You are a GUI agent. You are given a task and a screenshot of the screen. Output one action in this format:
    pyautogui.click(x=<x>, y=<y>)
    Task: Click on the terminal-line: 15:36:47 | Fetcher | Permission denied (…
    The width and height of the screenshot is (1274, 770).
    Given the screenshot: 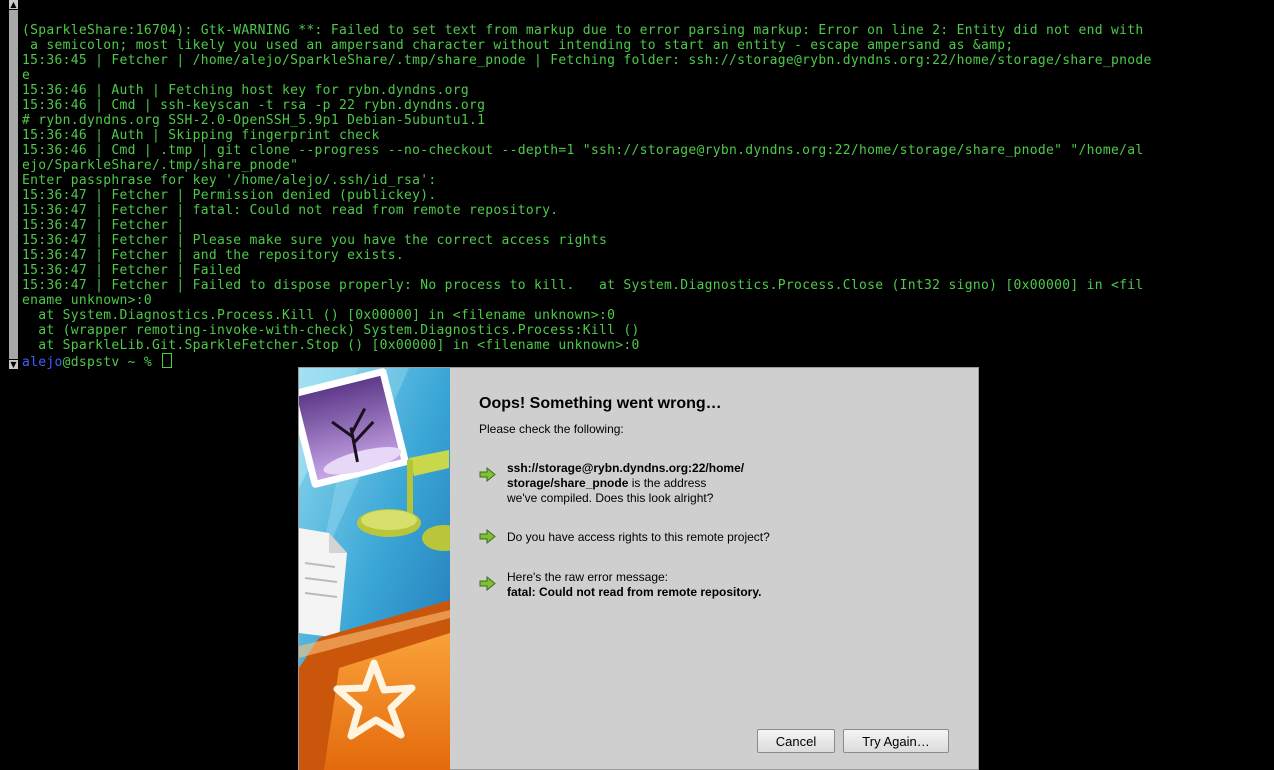 What is the action you would take?
    pyautogui.click(x=229, y=195)
    